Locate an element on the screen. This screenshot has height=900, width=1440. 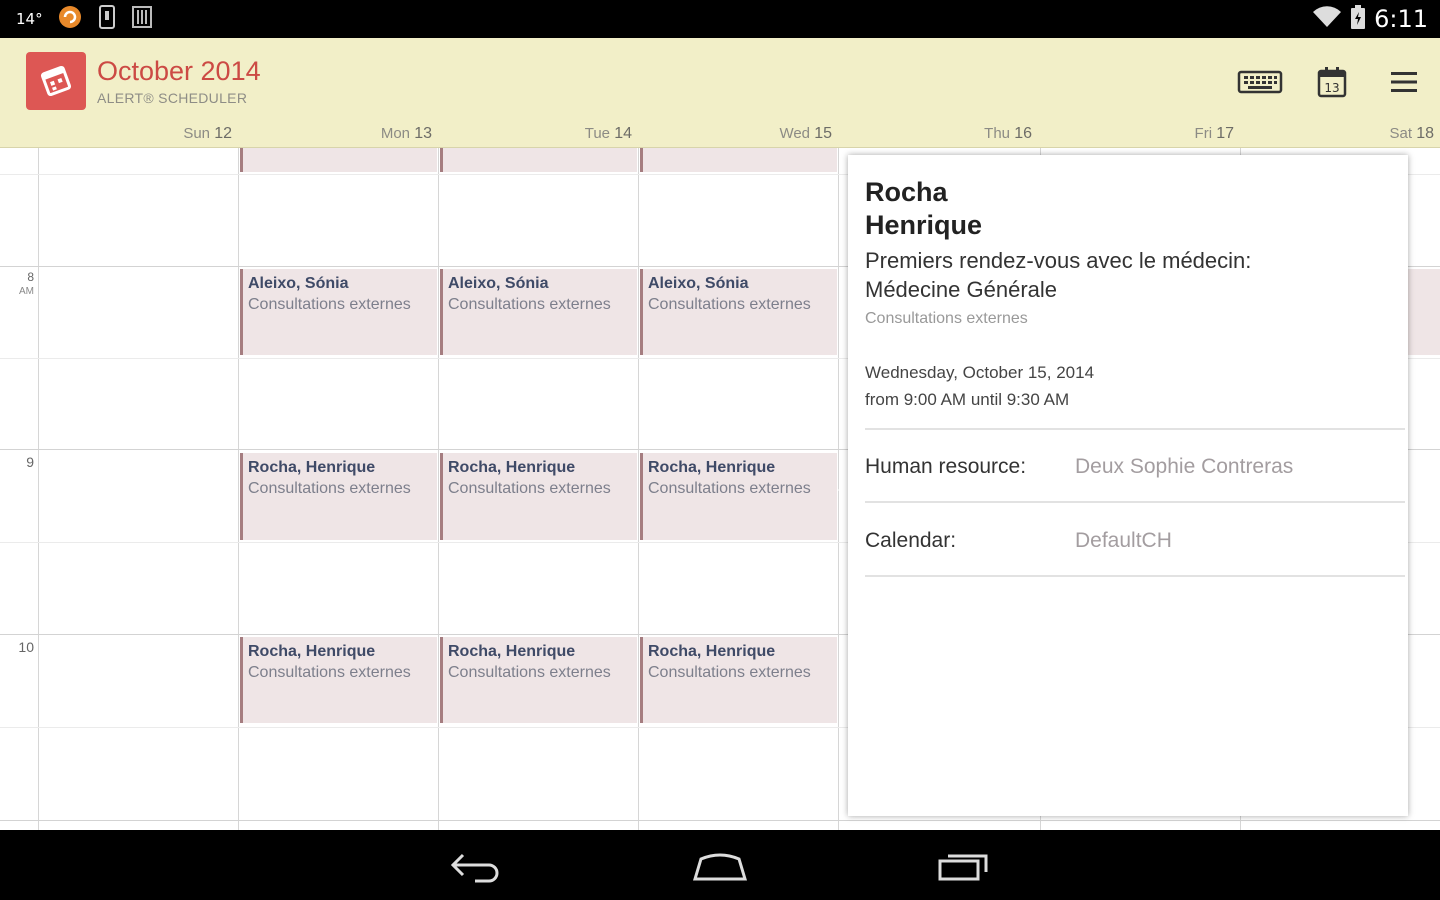
page-title: October 2014 is located at coordinates (179, 71).